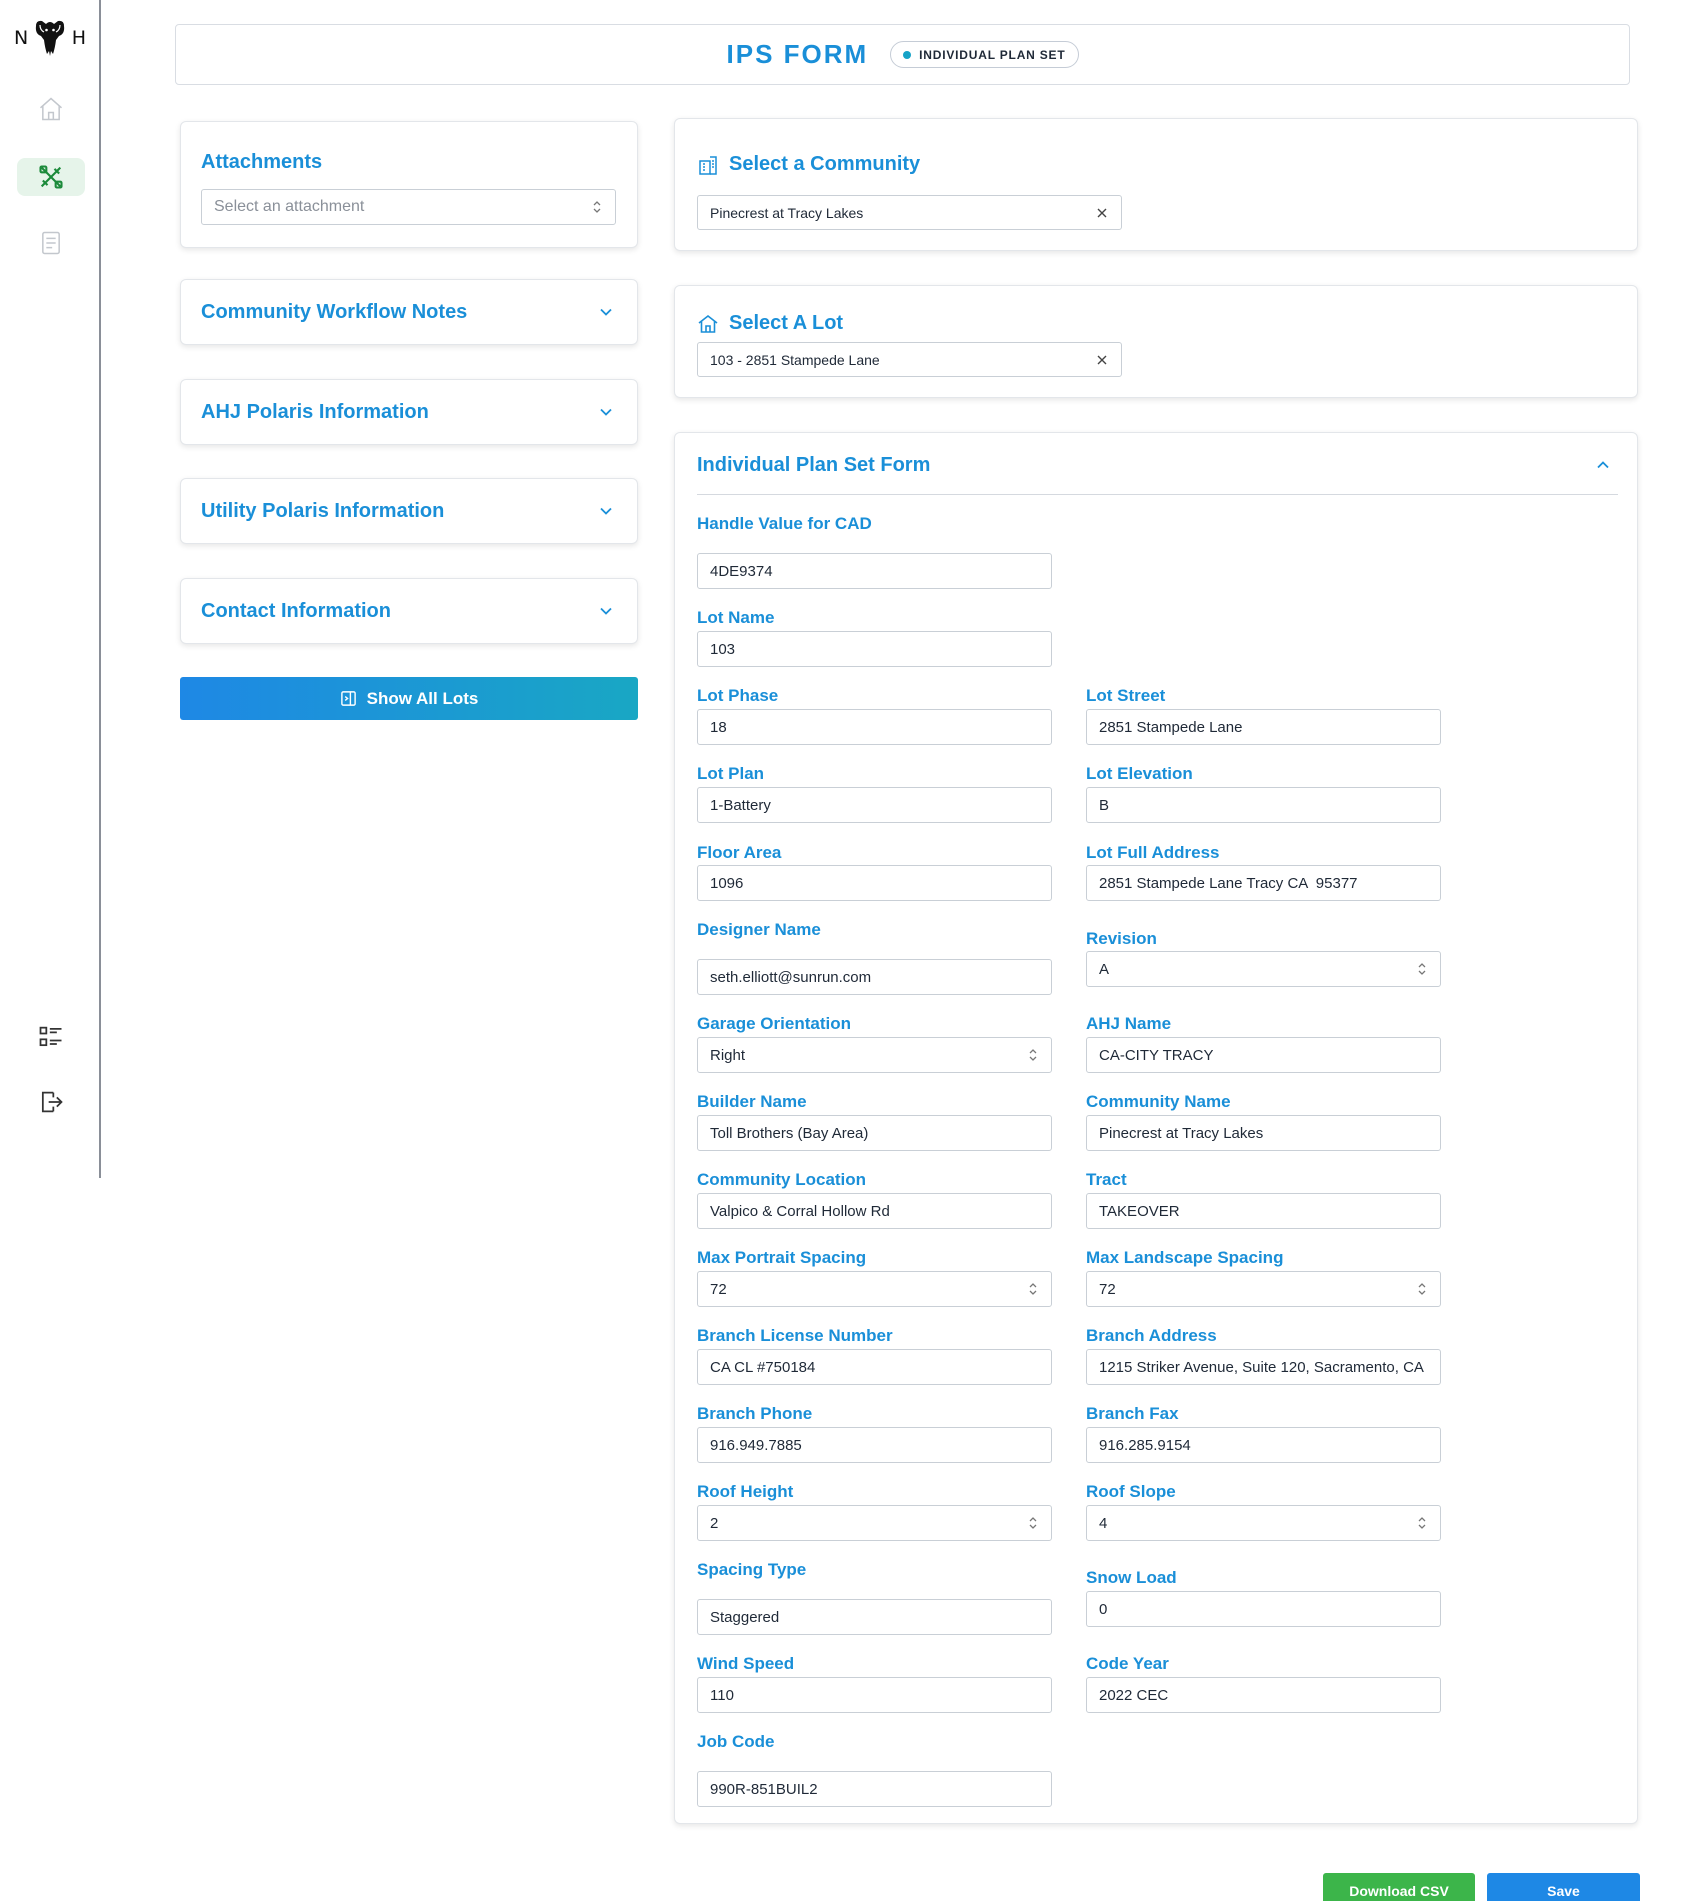 This screenshot has height=1901, width=1687. Describe the element at coordinates (409, 184) in the screenshot. I see `attachments-card: Attachments` at that location.